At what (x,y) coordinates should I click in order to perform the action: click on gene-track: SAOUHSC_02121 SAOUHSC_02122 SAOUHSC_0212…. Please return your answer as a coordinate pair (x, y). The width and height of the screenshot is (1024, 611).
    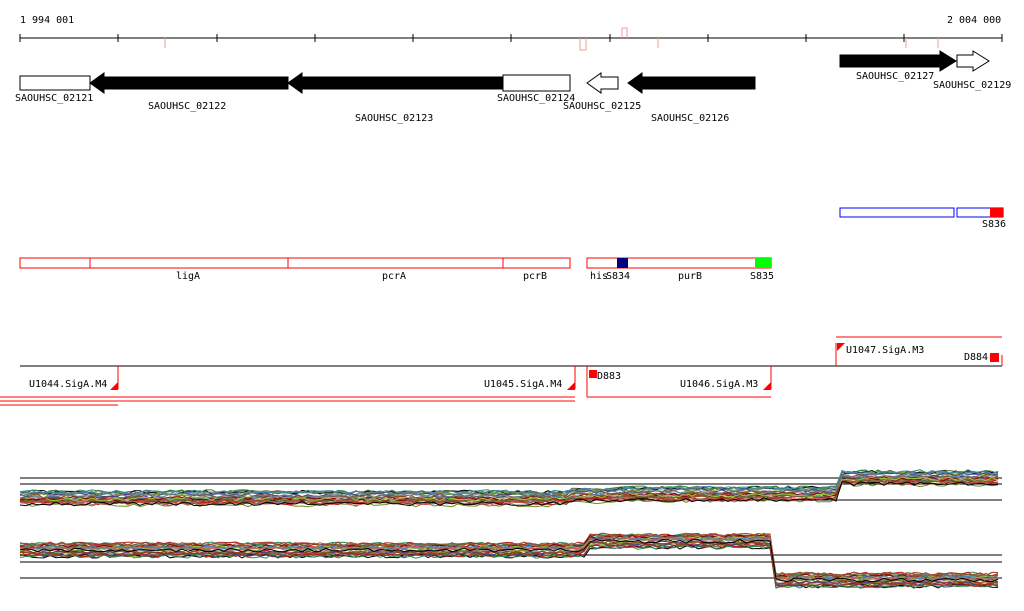
    Looking at the image, I should click on (513, 87).